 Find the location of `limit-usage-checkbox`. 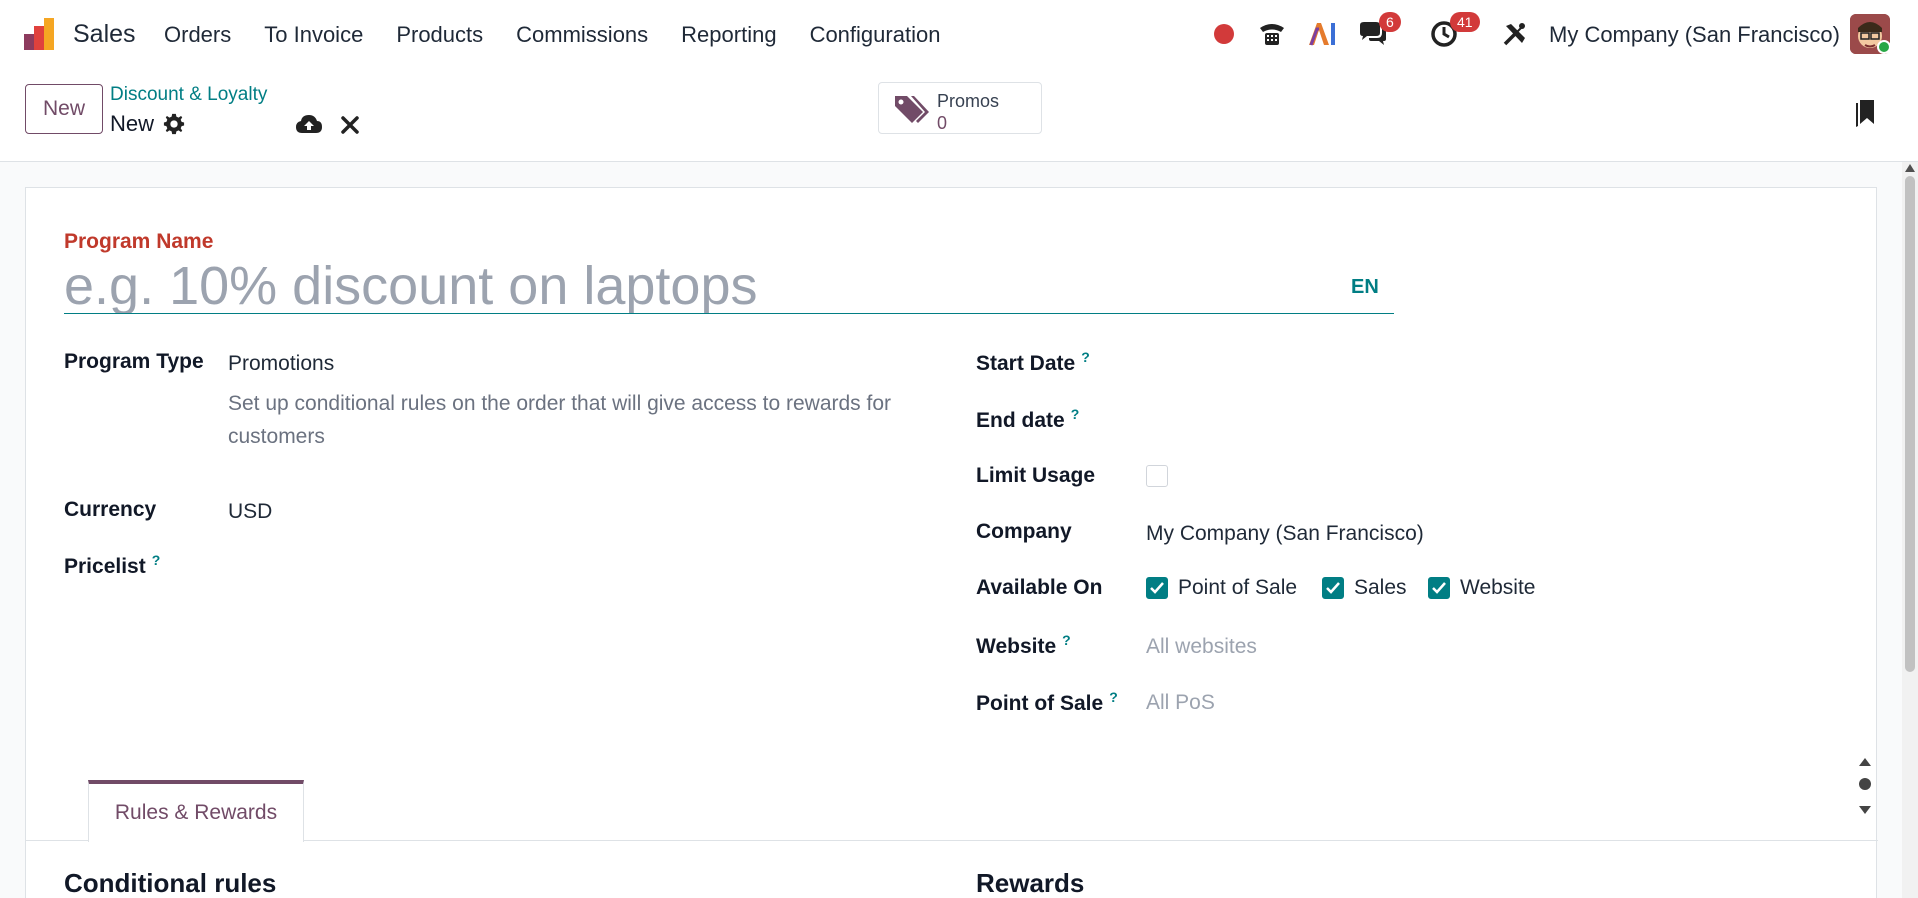

limit-usage-checkbox is located at coordinates (1157, 476).